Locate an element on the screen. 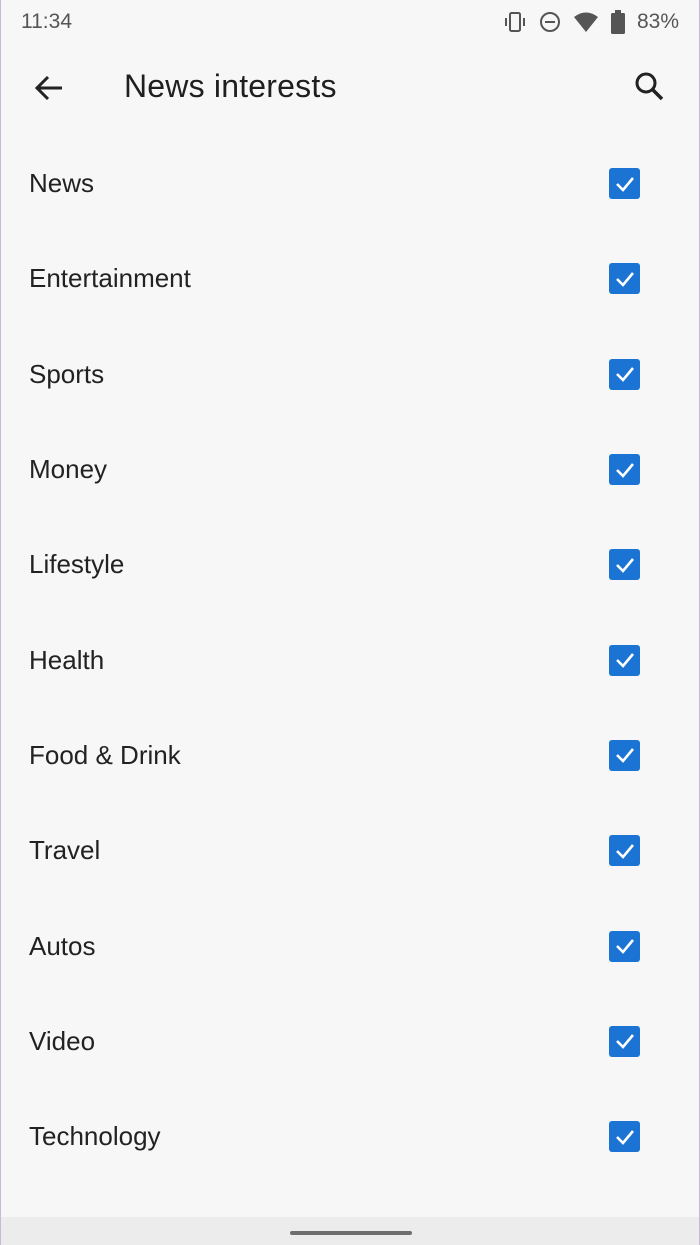  interest-row: Money is located at coordinates (350, 469).